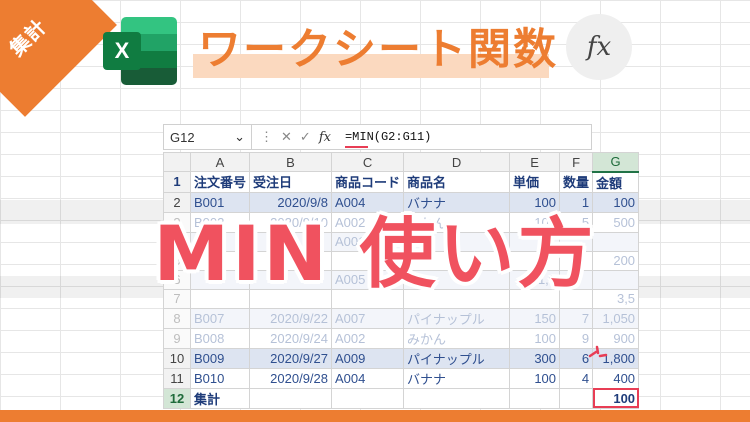 The image size is (750, 422). Describe the element at coordinates (576, 182) in the screenshot. I see `table-header-cell: 数量` at that location.